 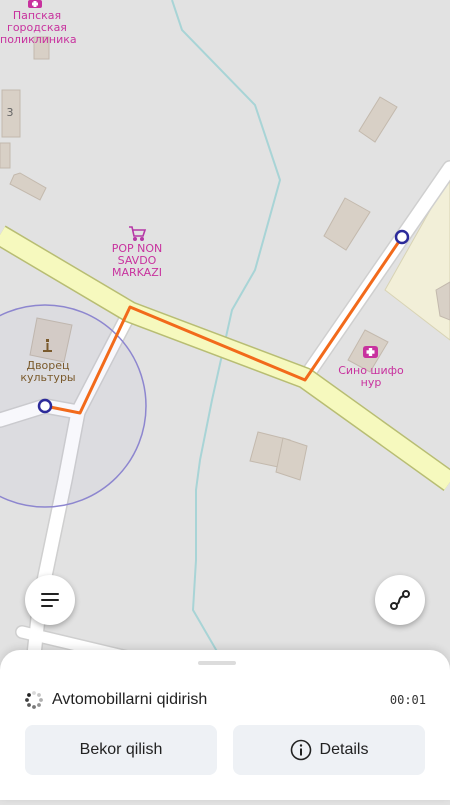 What do you see at coordinates (35, 4) in the screenshot?
I see `hospital-icon` at bounding box center [35, 4].